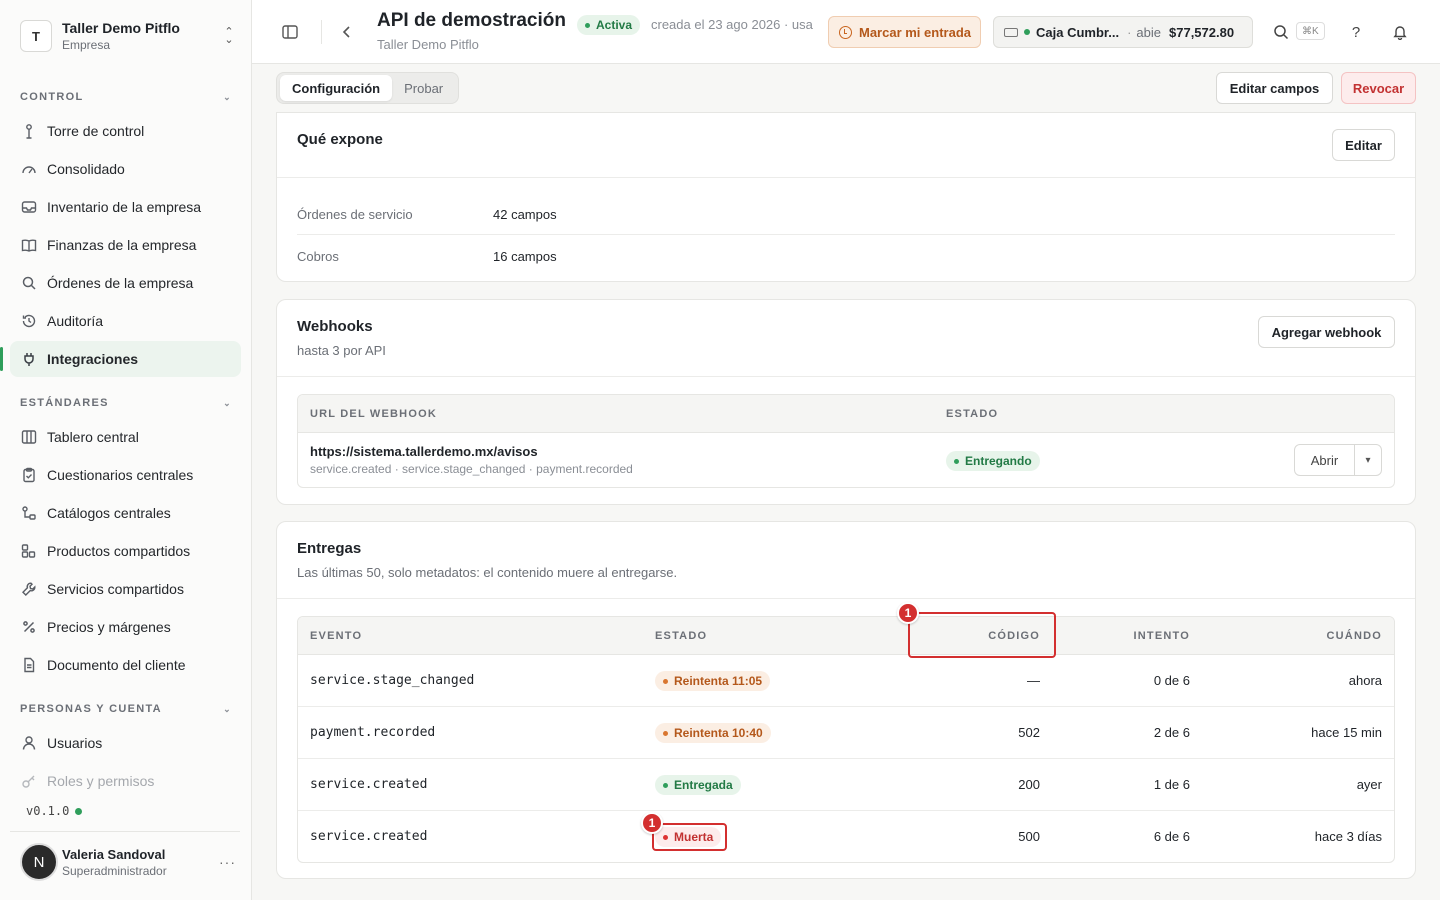 The image size is (1440, 900). Describe the element at coordinates (1356, 32) in the screenshot. I see `help-icon: ?` at that location.